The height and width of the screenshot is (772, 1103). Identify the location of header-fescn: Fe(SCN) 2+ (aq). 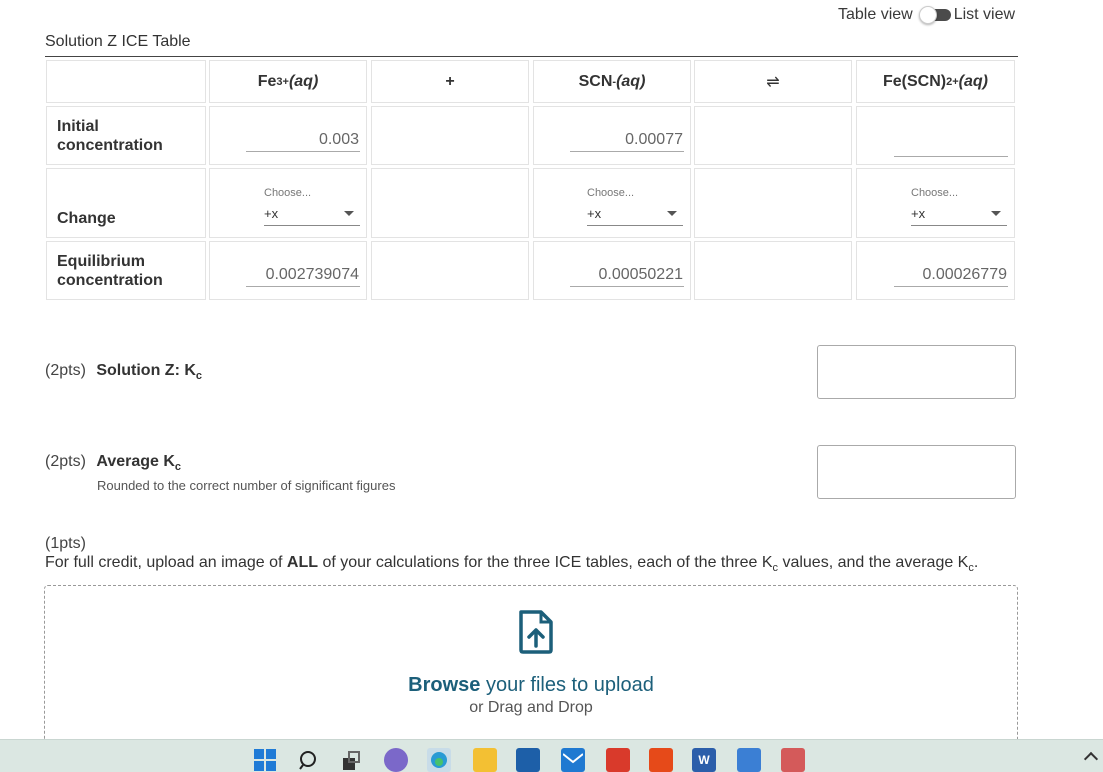
(935, 81).